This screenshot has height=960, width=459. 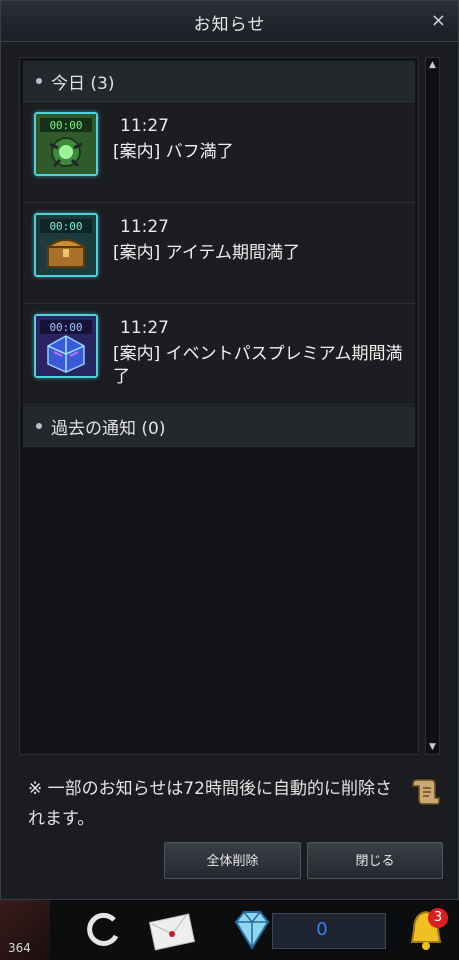 I want to click on today-section-header: 今日 (3), so click(x=219, y=81).